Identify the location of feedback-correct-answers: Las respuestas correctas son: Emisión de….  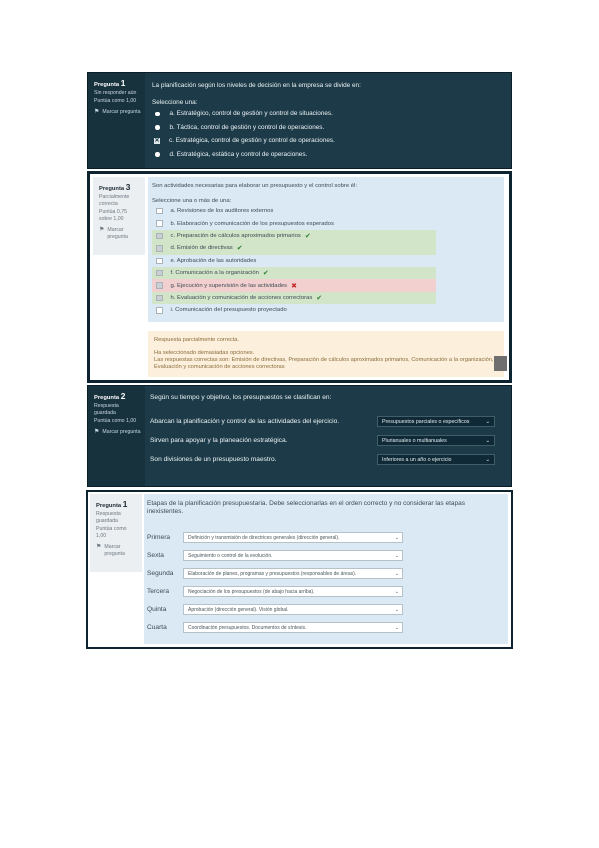
(324, 363).